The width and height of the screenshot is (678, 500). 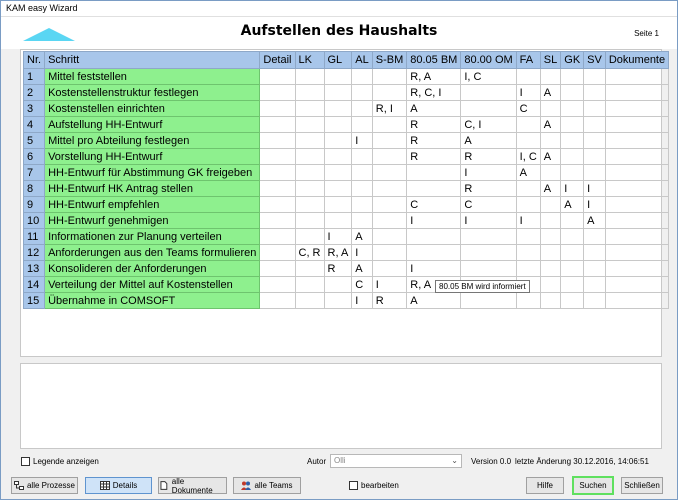 I want to click on table-row: 4 Aufstellung HH-Entwurf R C, I A, so click(x=346, y=124).